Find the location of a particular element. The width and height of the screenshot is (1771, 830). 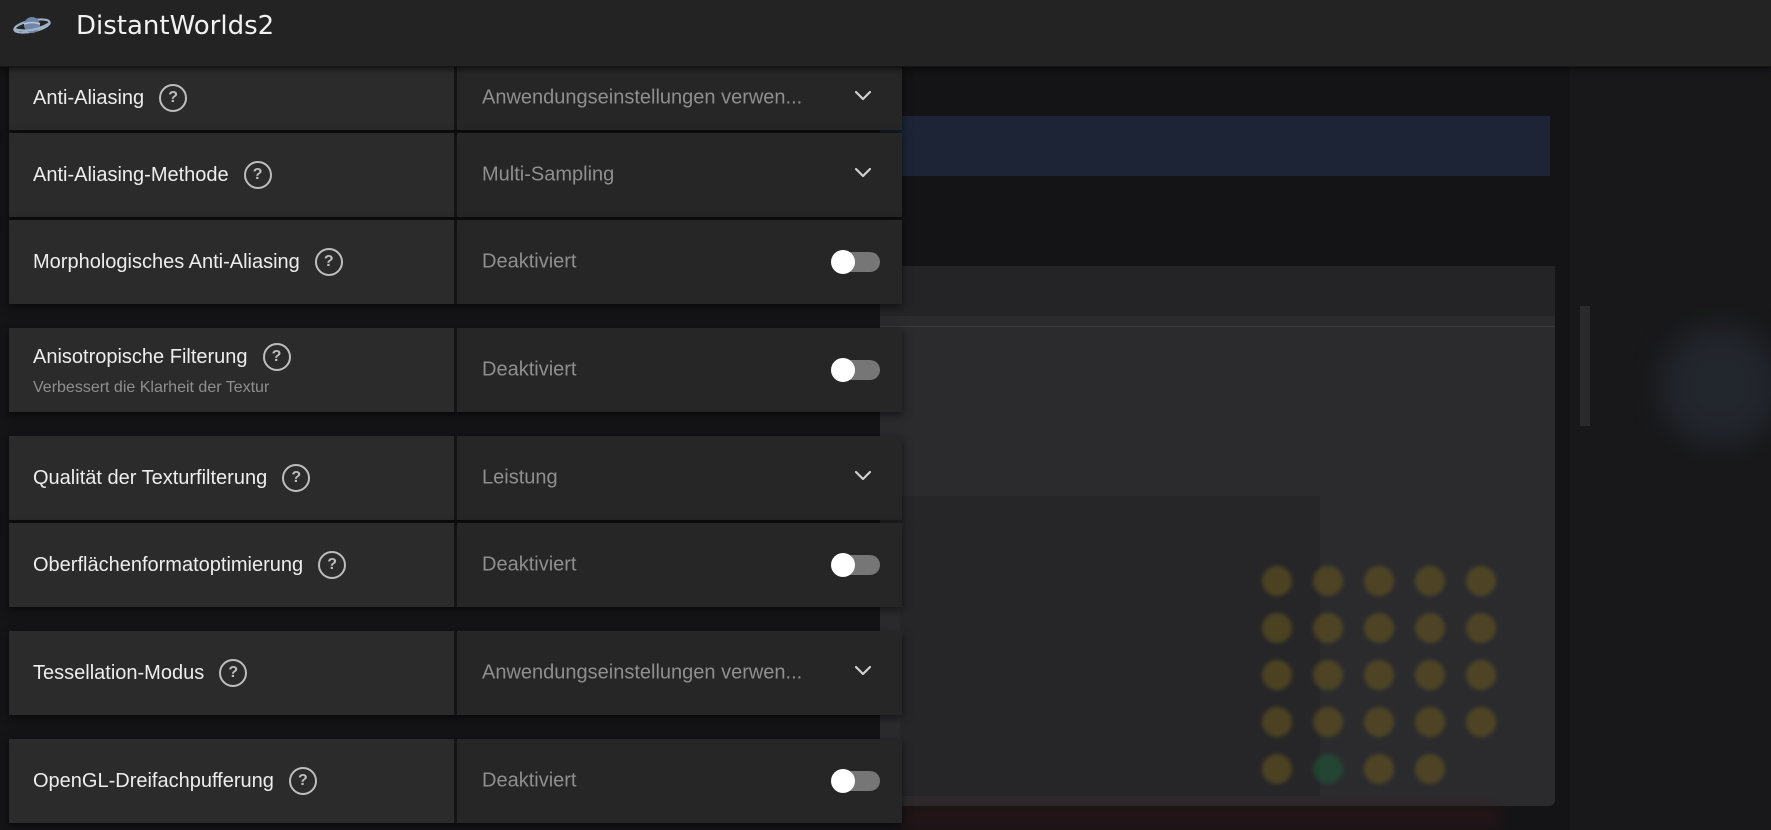

setting-label: Tessellation-Modus is located at coordinates (119, 672).